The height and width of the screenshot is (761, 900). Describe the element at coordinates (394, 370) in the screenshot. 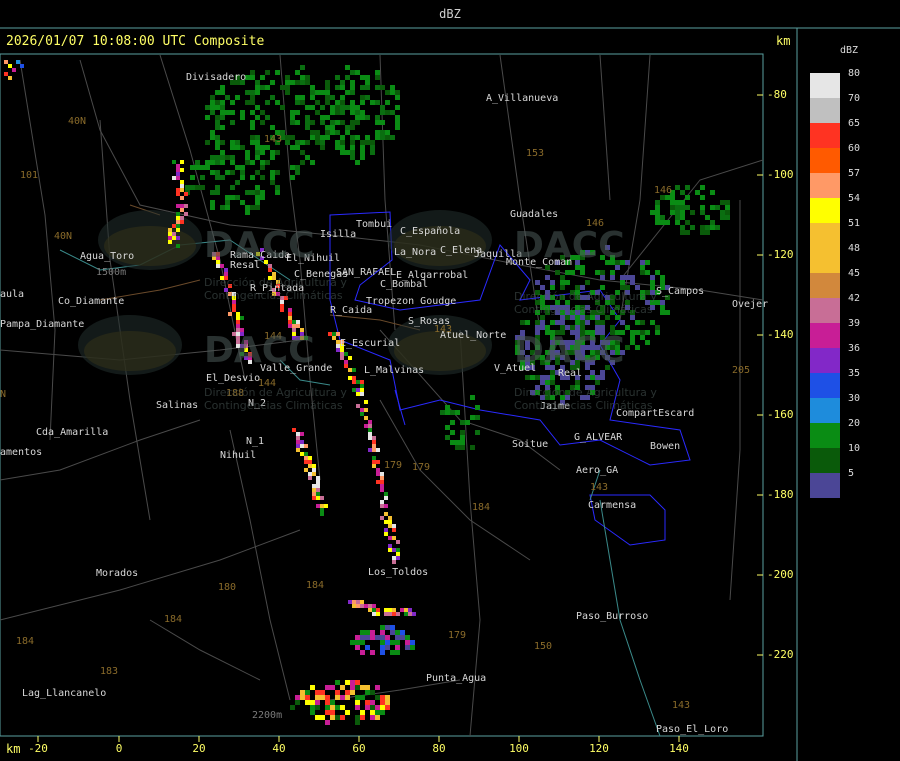

I see `place-label: L_Malvinas` at that location.